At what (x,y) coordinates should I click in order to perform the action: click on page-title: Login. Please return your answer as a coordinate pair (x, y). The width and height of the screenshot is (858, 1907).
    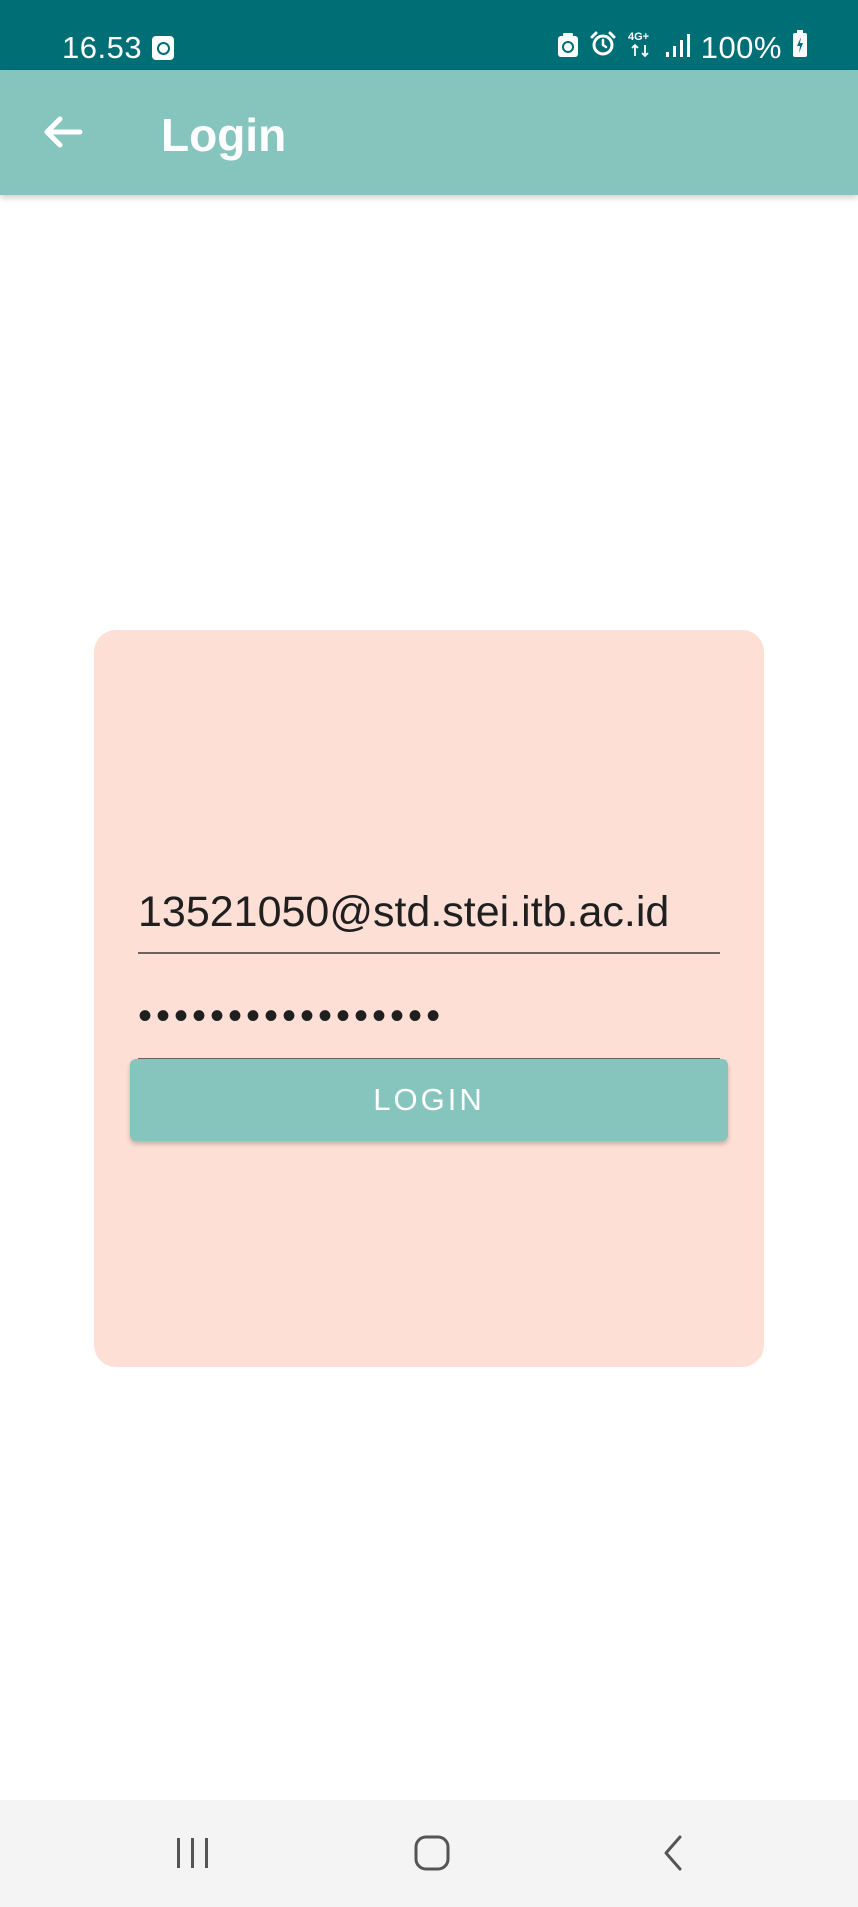
    Looking at the image, I should click on (224, 135).